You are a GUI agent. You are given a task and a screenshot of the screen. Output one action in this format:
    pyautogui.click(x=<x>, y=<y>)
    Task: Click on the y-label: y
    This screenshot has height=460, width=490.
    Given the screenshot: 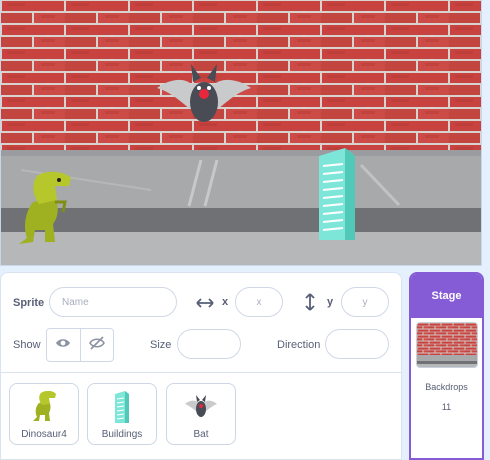 What is the action you would take?
    pyautogui.click(x=330, y=302)
    